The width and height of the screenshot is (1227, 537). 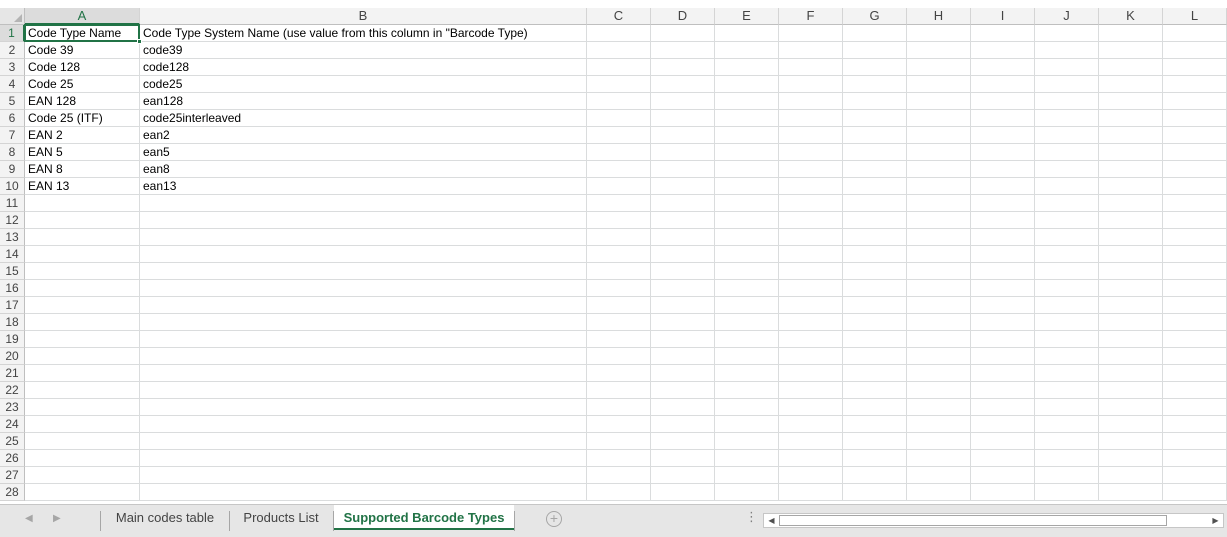 What do you see at coordinates (747, 373) in the screenshot?
I see `cell-e21` at bounding box center [747, 373].